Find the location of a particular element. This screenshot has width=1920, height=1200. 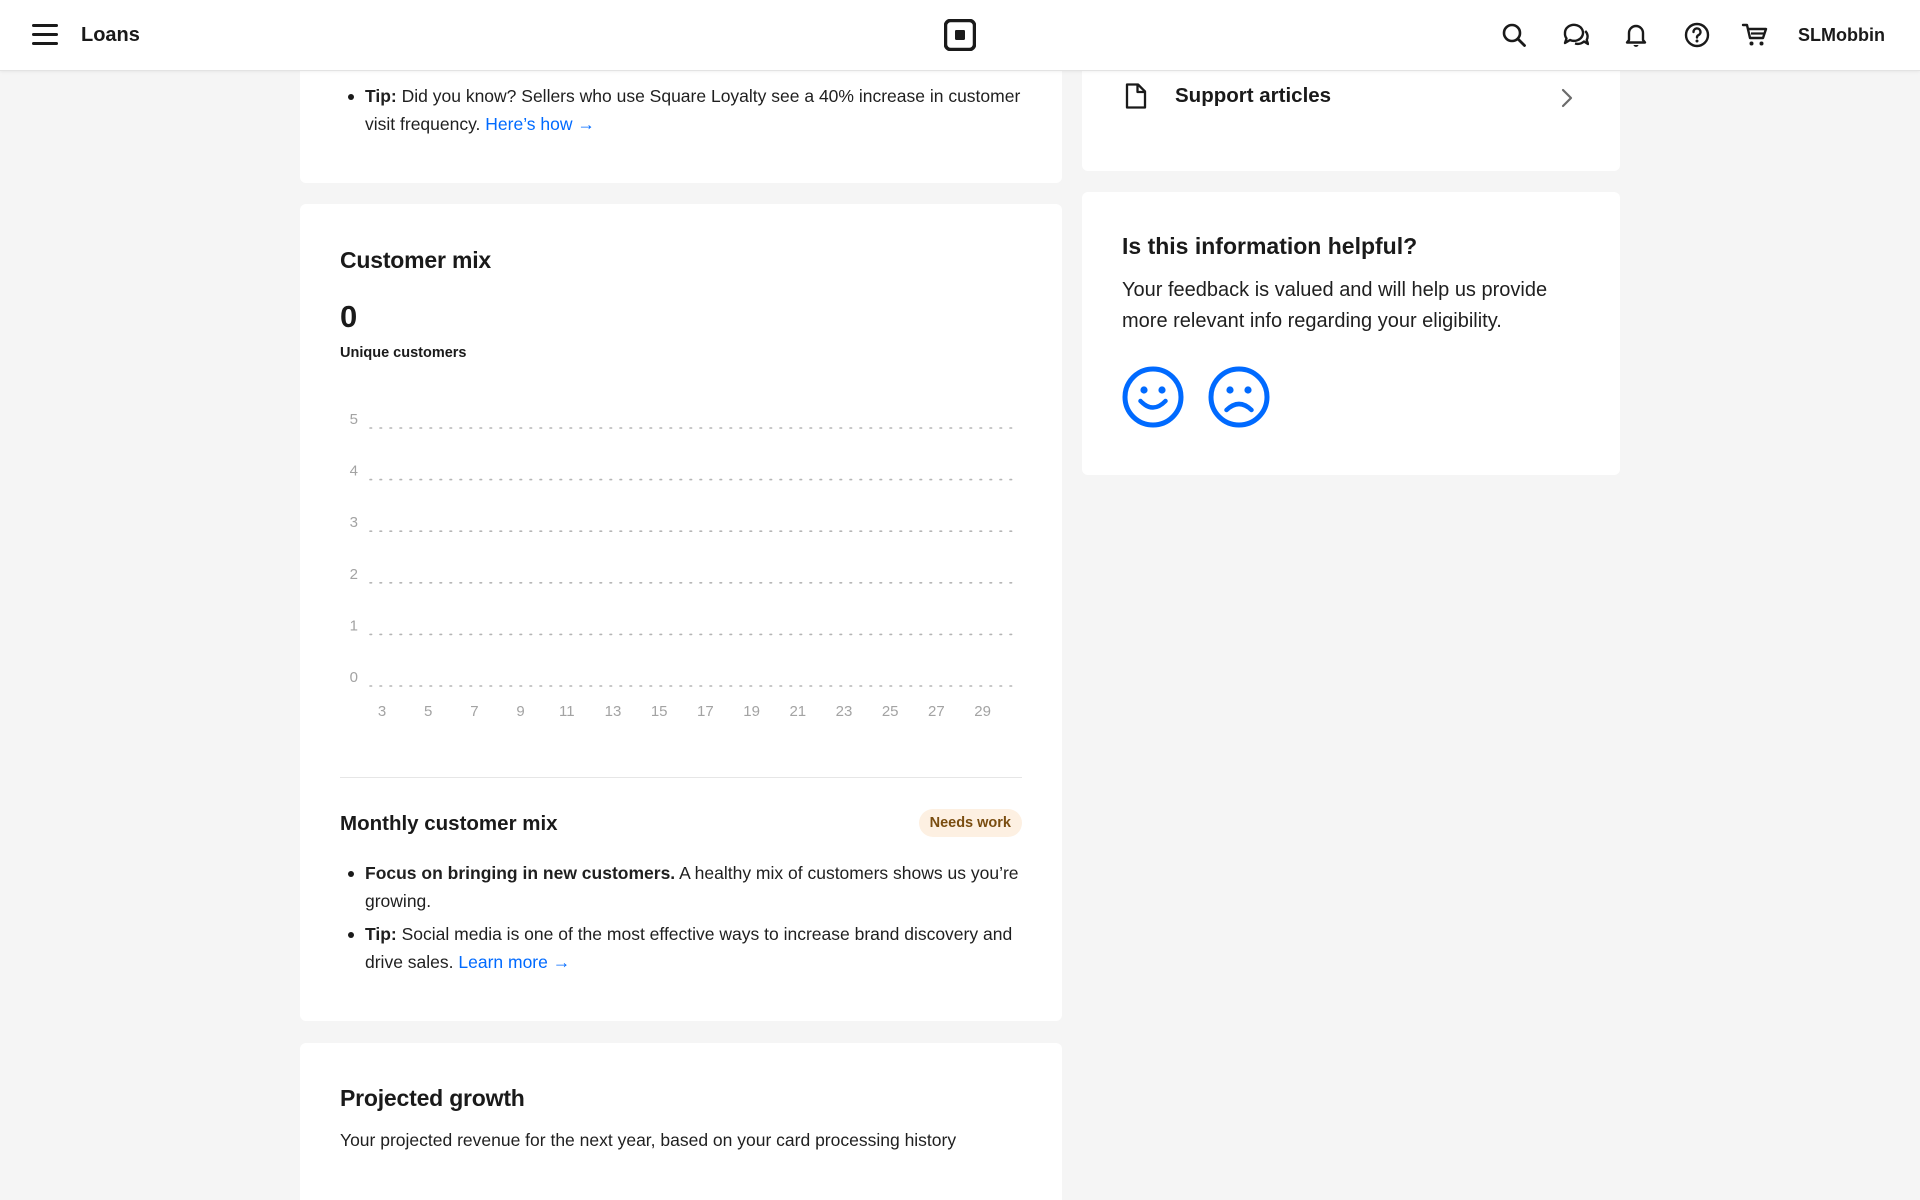

x-tick-label: 21 is located at coordinates (797, 711).